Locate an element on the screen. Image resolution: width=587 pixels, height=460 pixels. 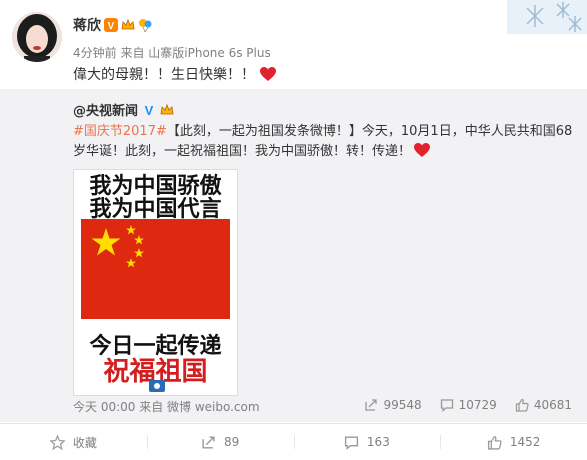
china-flag is located at coordinates (155, 269).